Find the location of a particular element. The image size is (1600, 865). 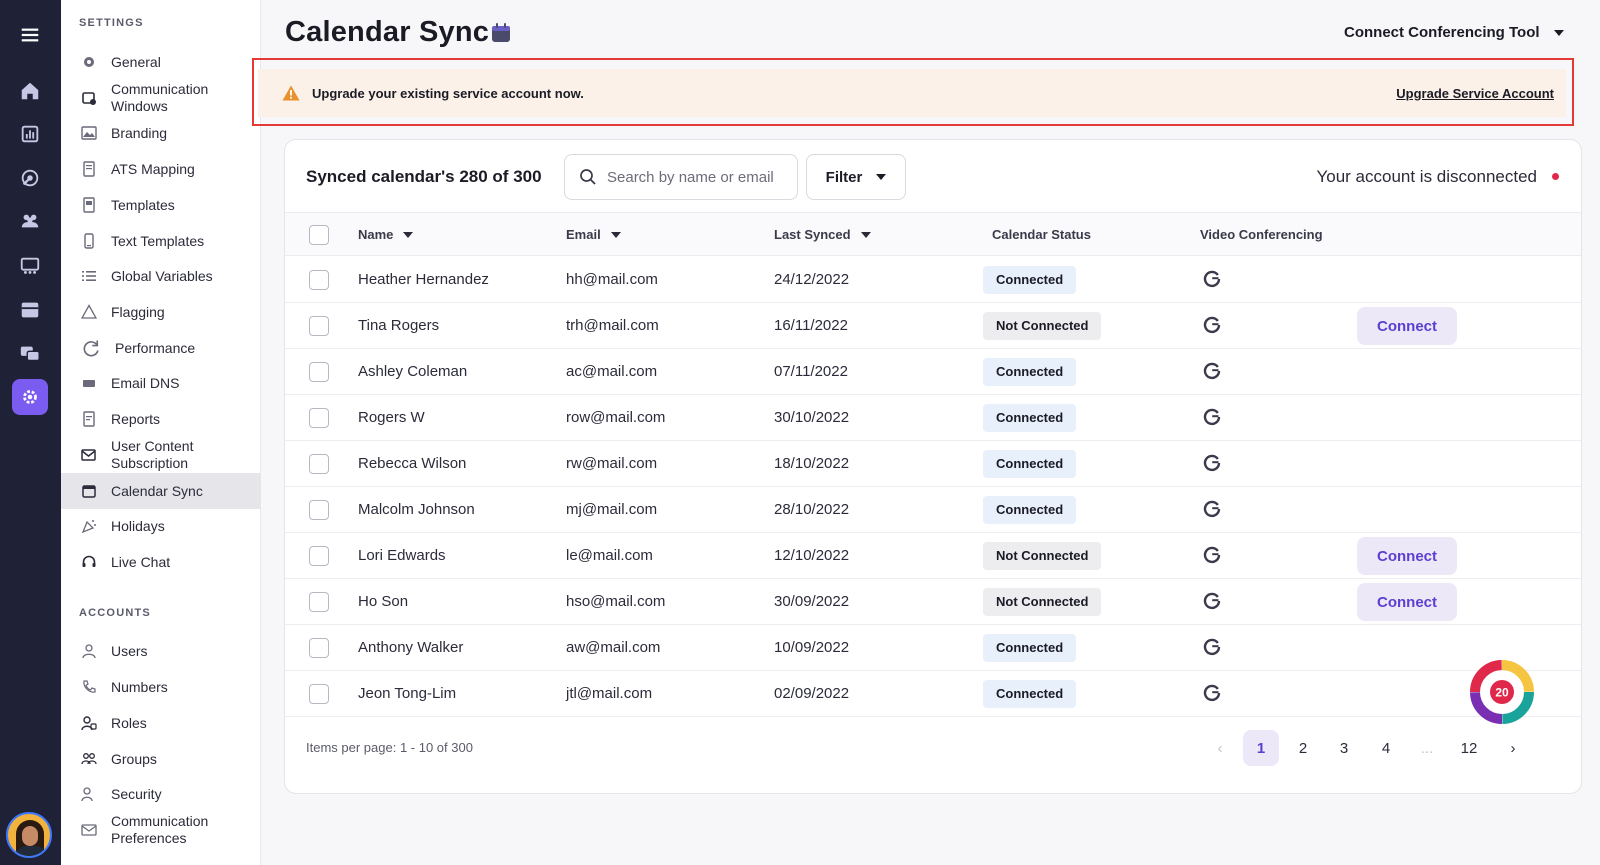

row-name: Rogers W is located at coordinates (391, 417).